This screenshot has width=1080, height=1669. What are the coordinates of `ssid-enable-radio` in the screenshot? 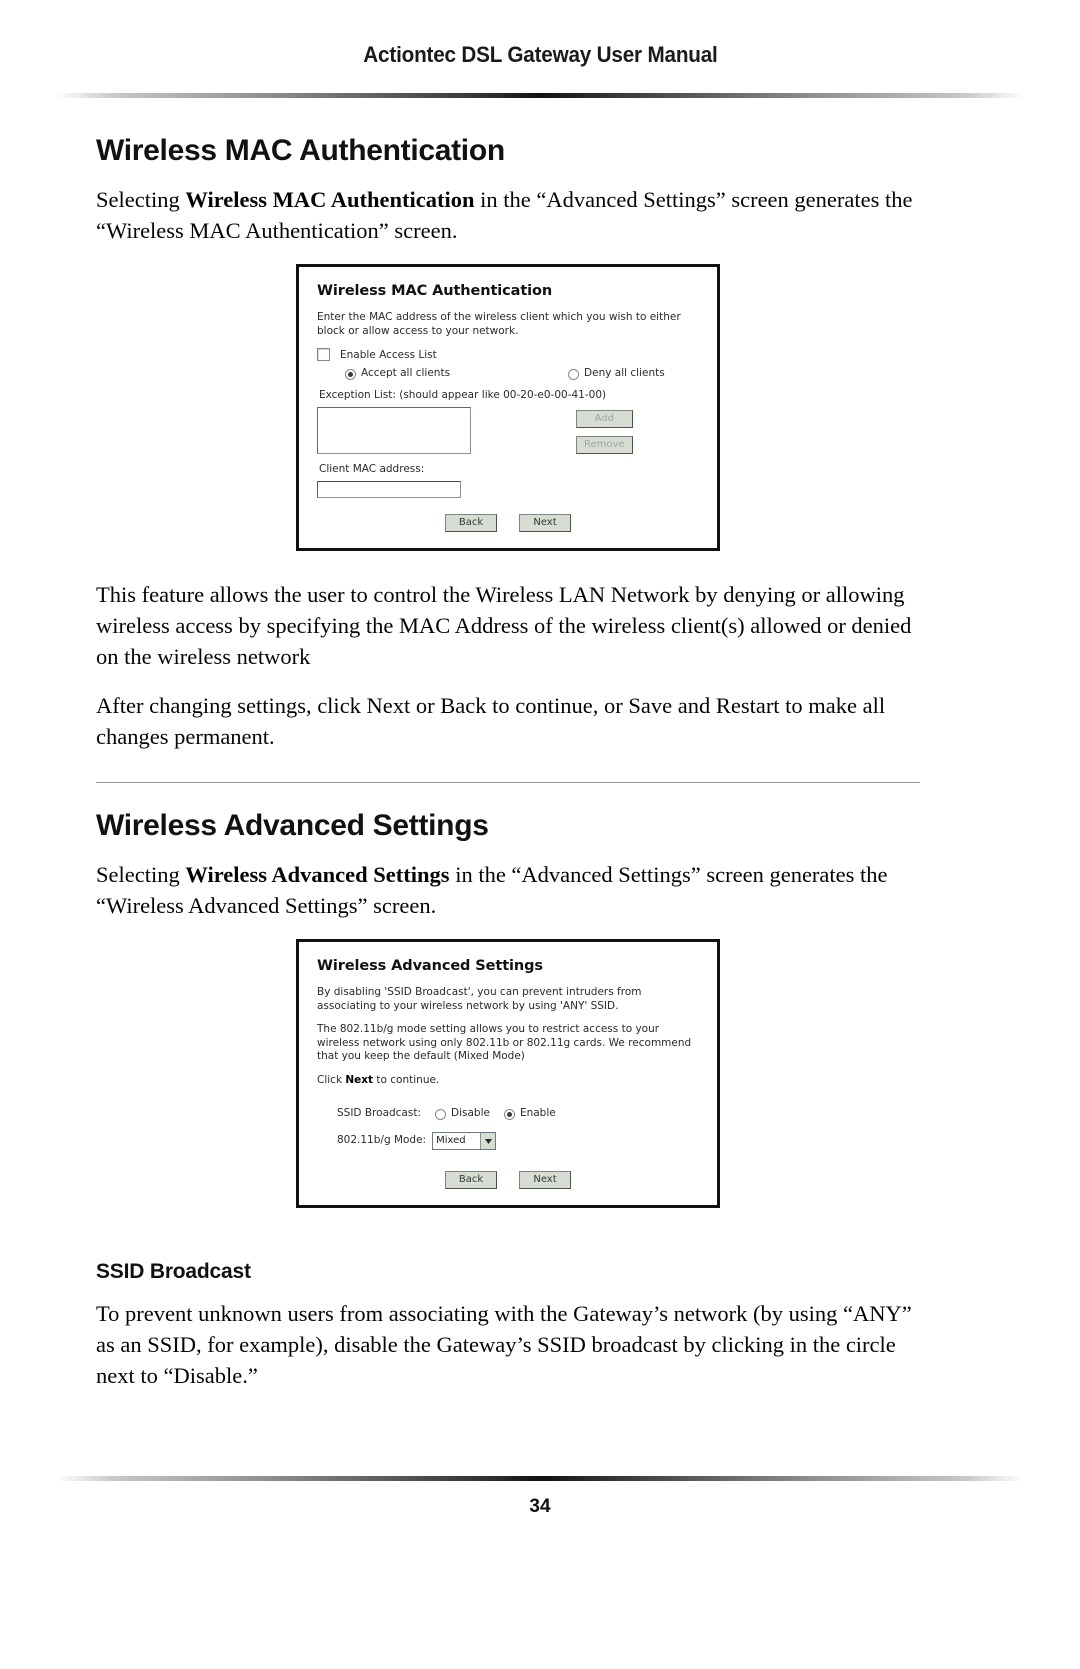 It's located at (509, 1114).